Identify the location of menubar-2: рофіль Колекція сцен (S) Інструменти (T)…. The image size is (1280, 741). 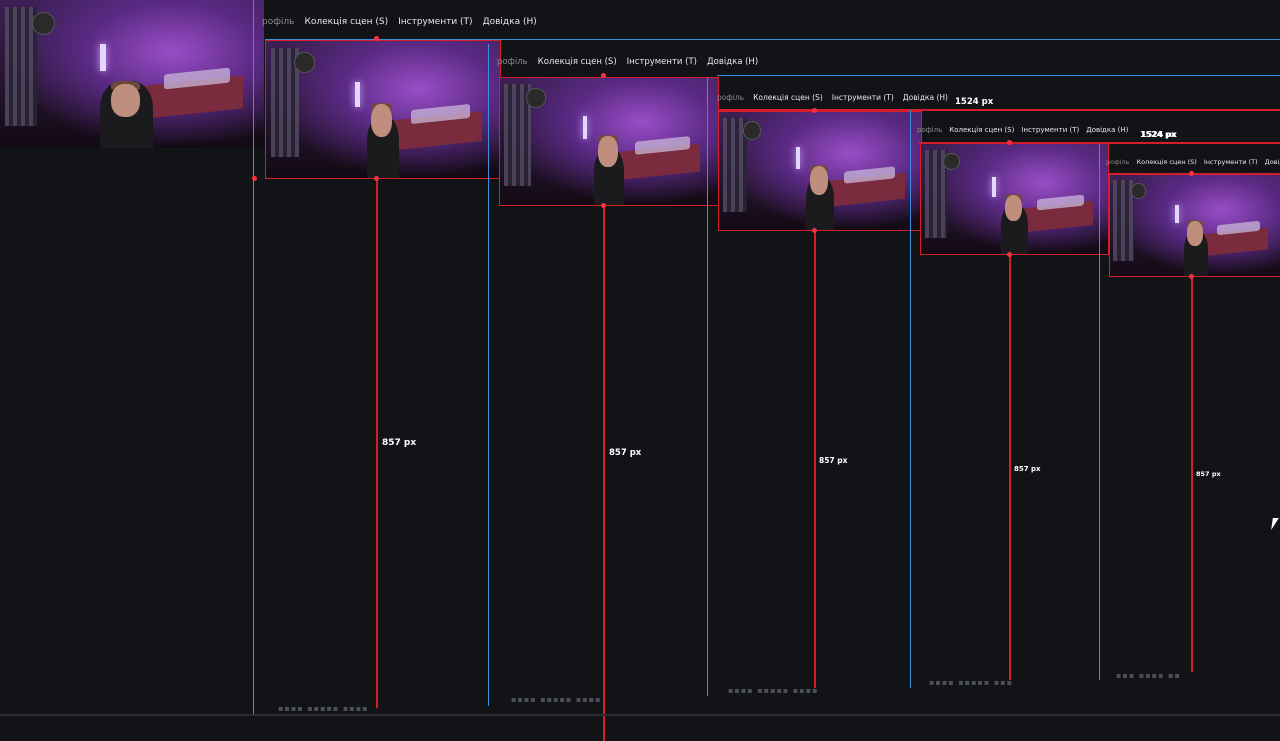
(627, 62).